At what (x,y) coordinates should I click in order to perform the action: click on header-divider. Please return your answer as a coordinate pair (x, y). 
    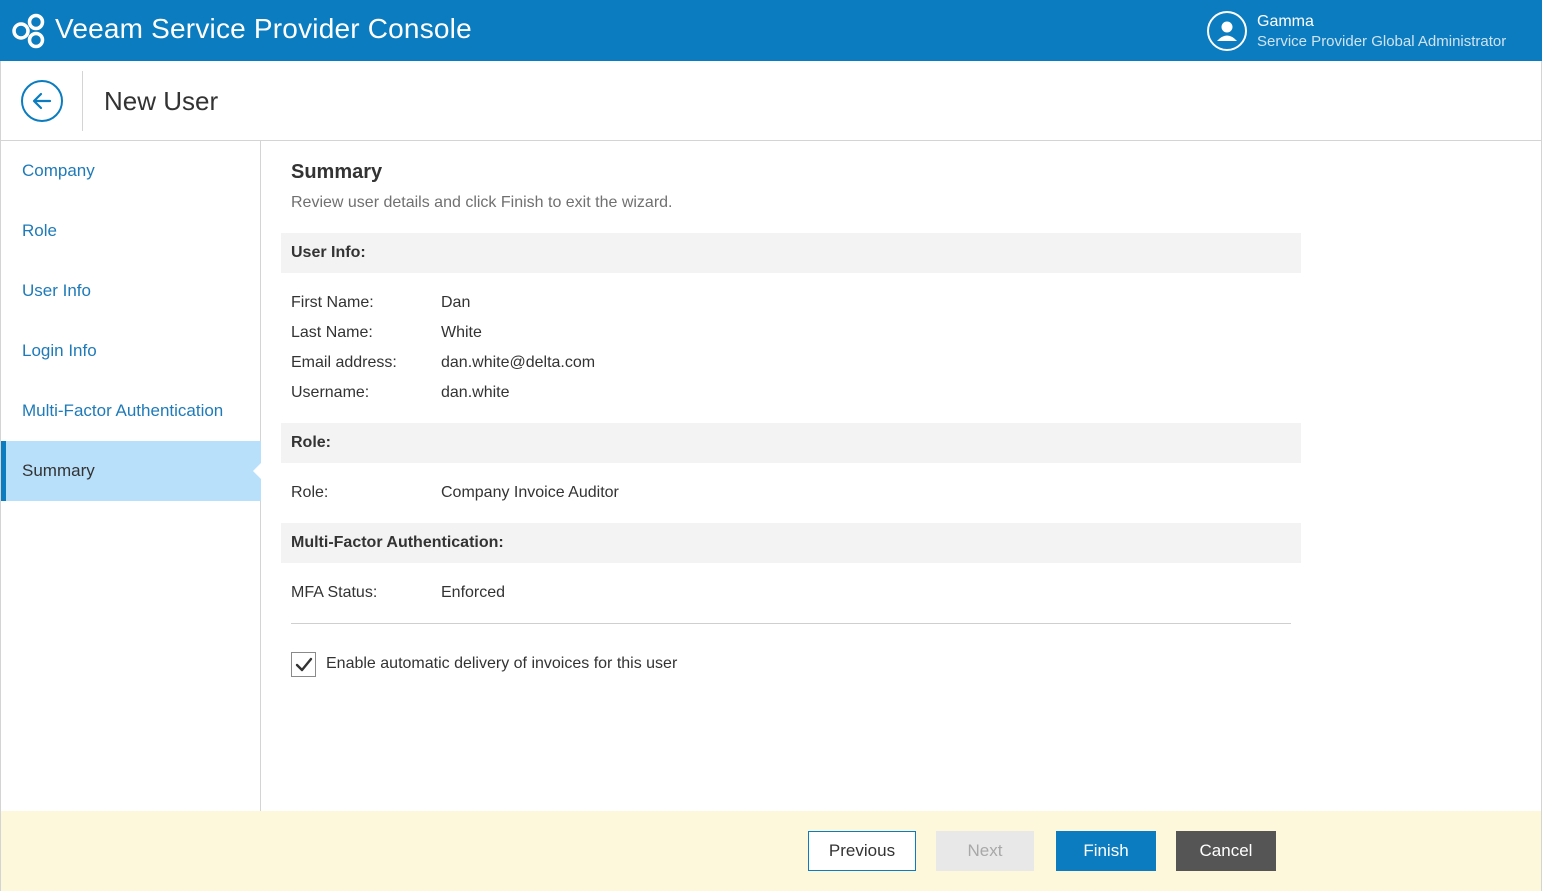
    Looking at the image, I should click on (82, 101).